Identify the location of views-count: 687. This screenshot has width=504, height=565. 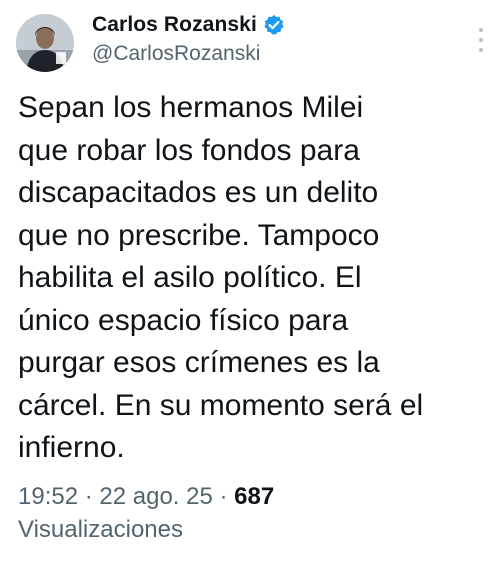
(254, 496).